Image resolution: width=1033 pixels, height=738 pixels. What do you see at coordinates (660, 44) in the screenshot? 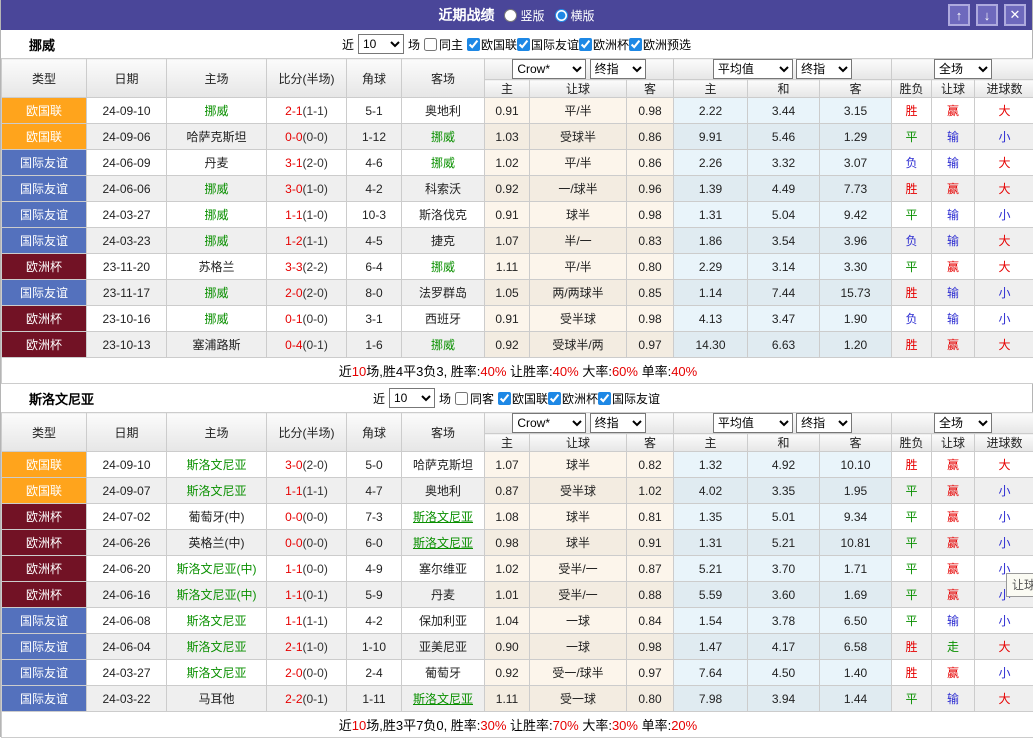
I see `league-filter: 欧洲预选` at bounding box center [660, 44].